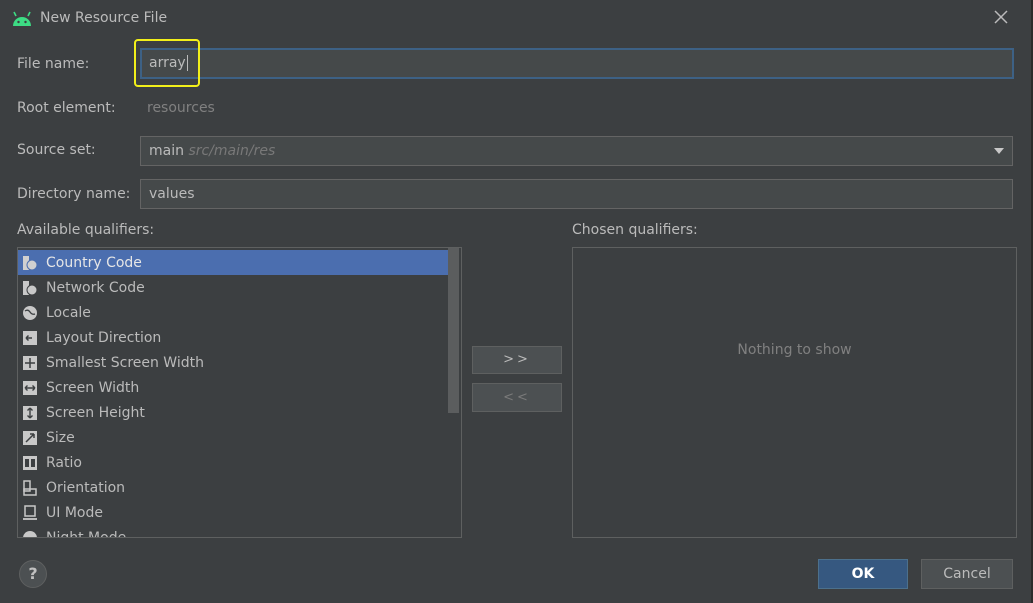 This screenshot has width=1033, height=603. What do you see at coordinates (93, 387) in the screenshot?
I see `list-item-label: Screen Width` at bounding box center [93, 387].